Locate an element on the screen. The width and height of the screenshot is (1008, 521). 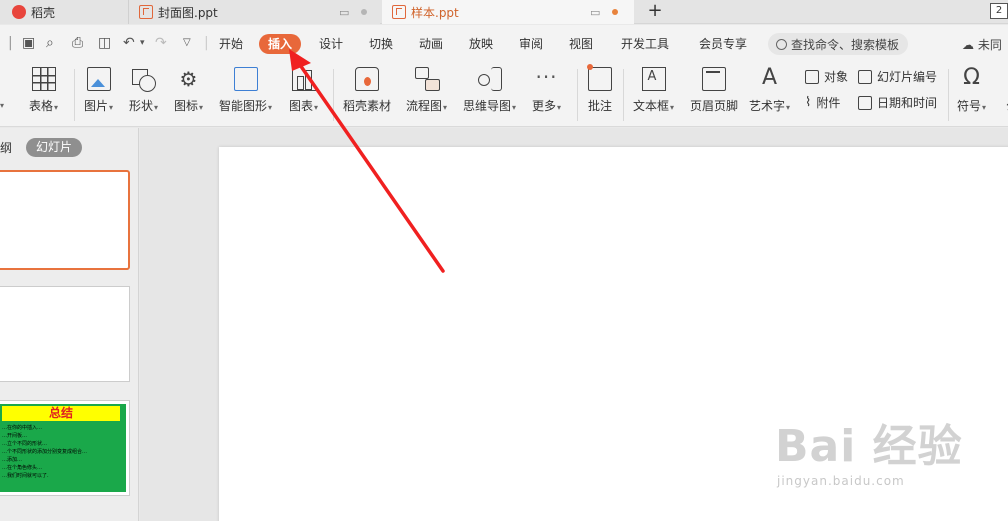
annotation-arrow is located at coordinates (367, 161).